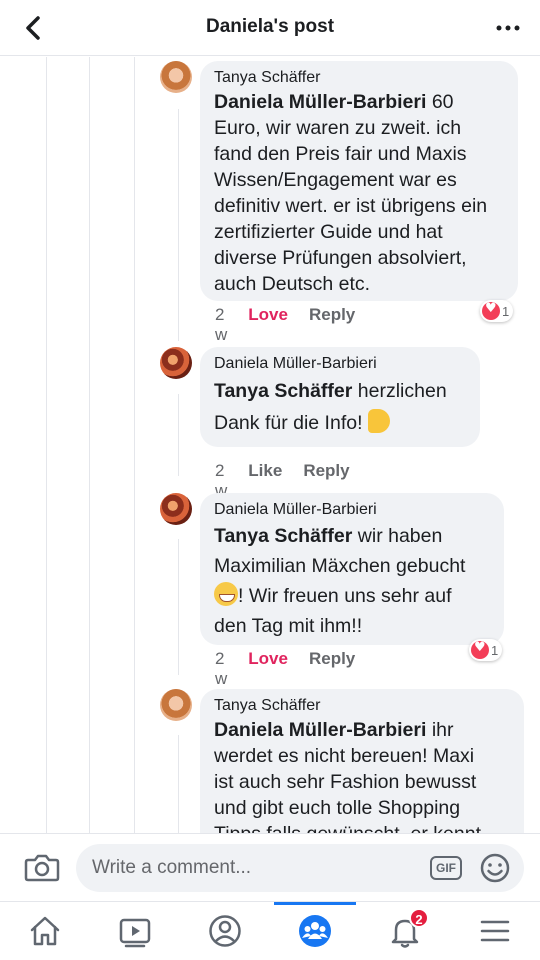 The image size is (540, 960). I want to click on tab-menu, so click(495, 931).